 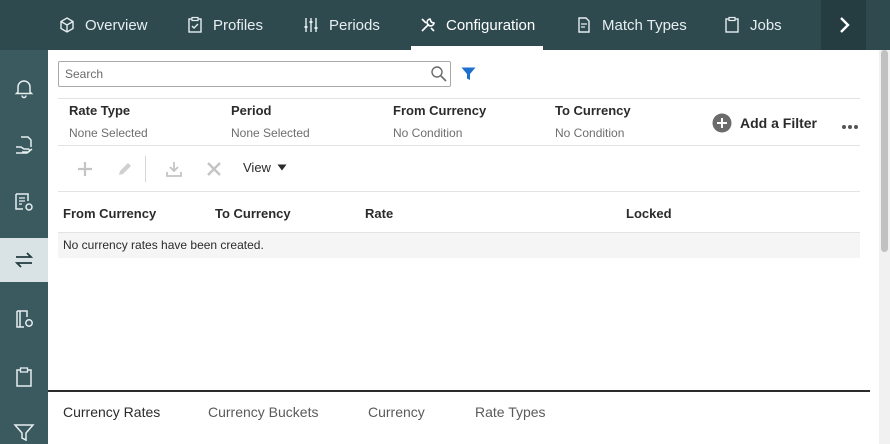 I want to click on tab-configuration-label: Configuration, so click(x=491, y=25).